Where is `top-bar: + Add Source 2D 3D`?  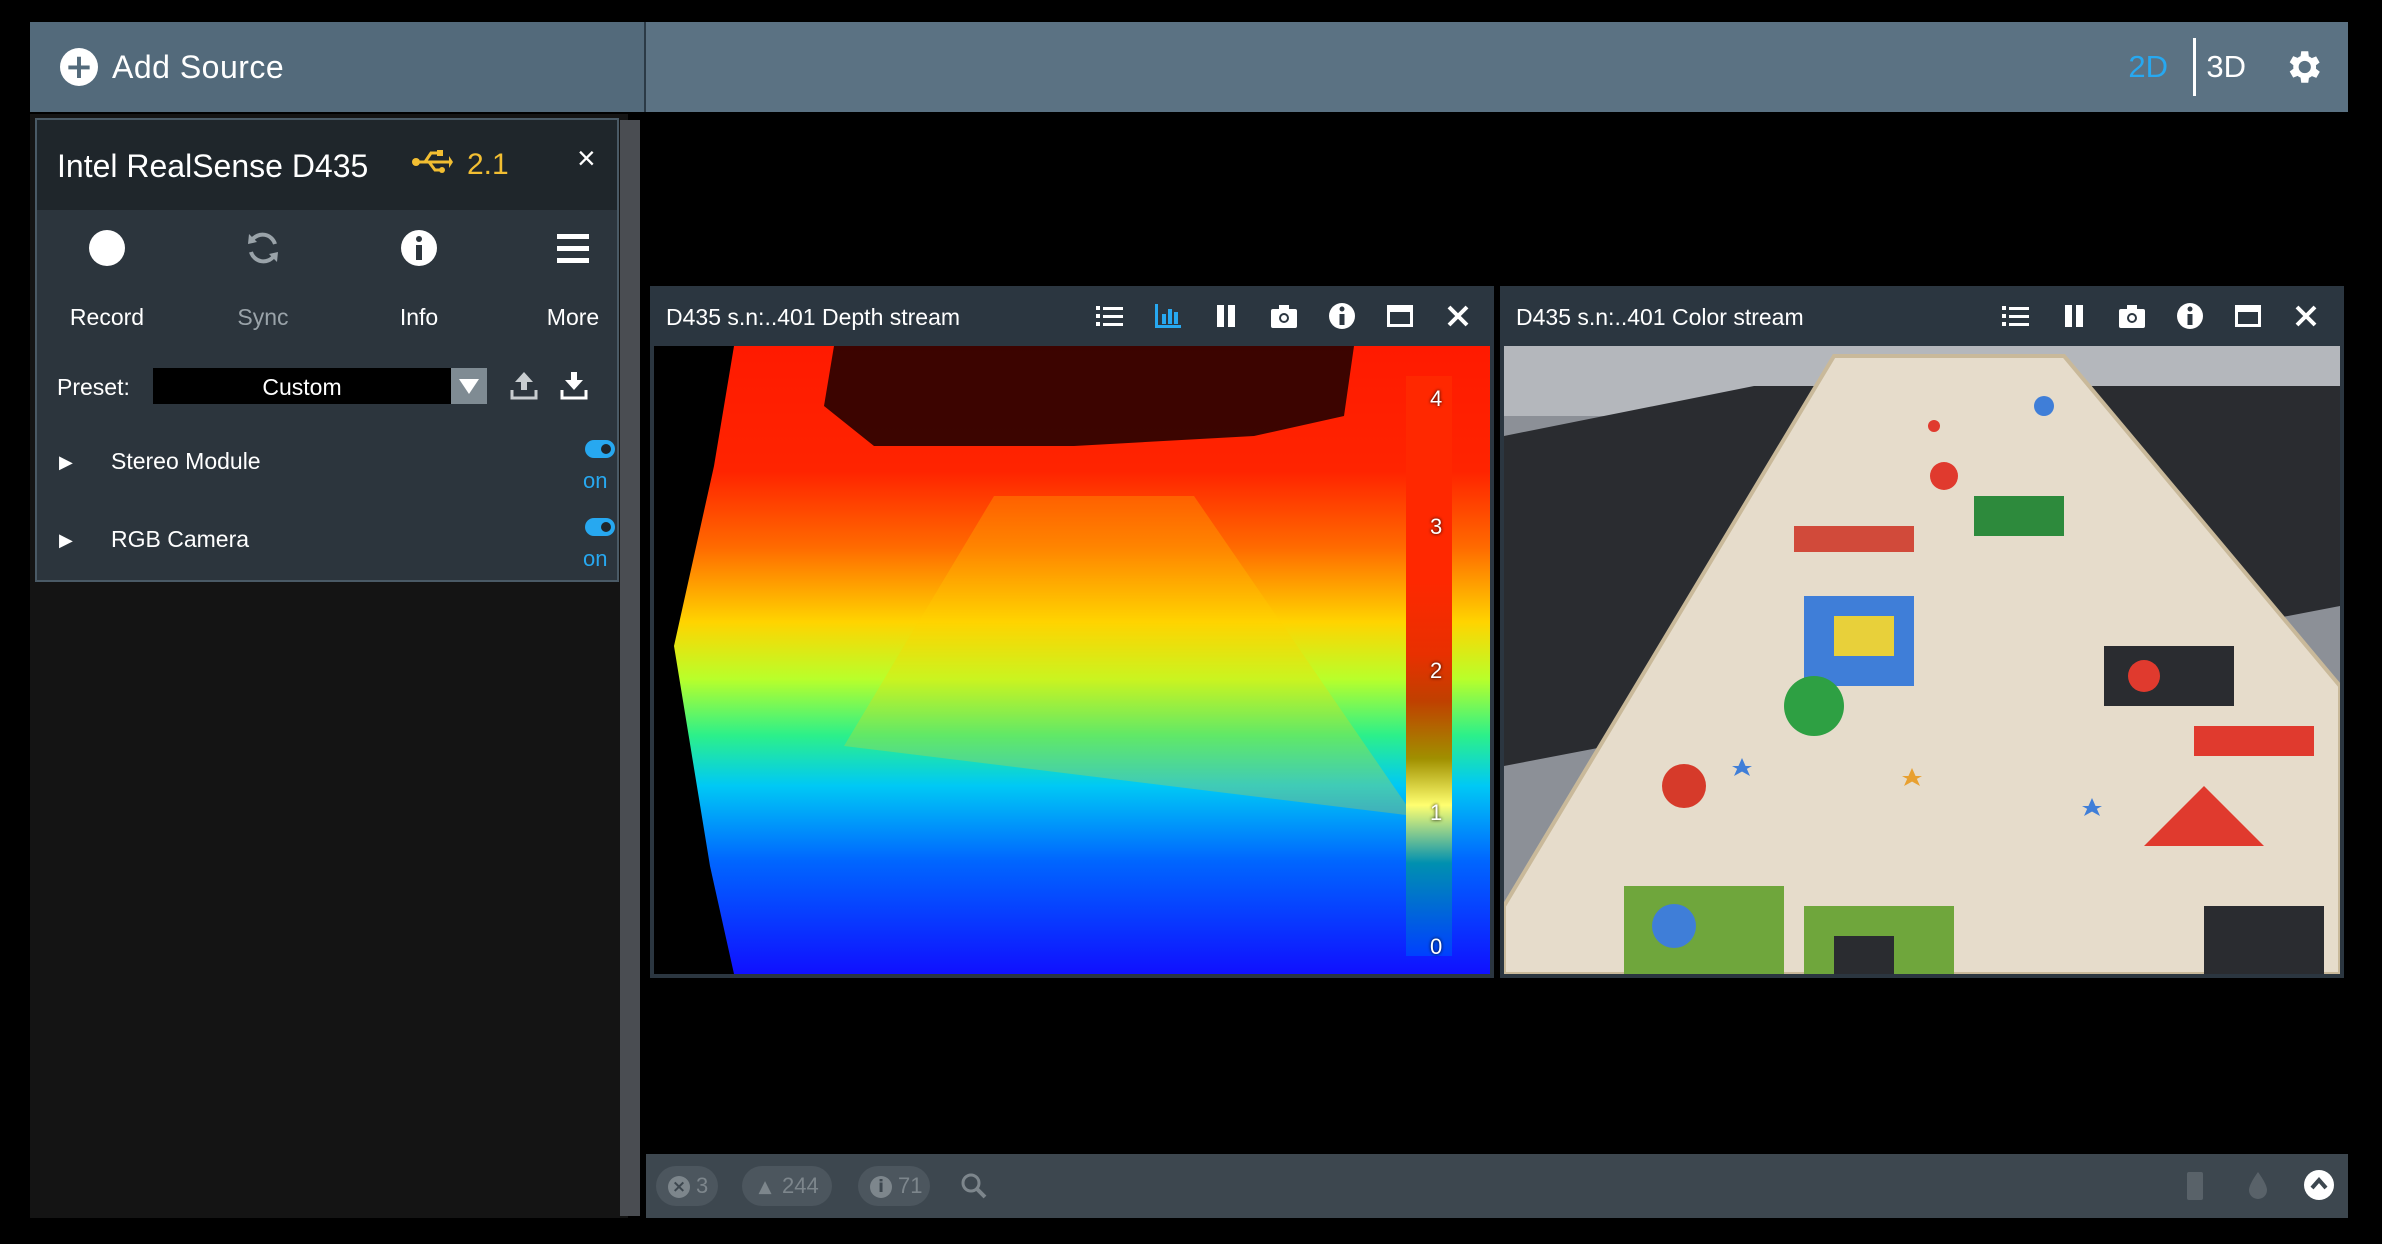 top-bar: + Add Source 2D 3D is located at coordinates (1189, 67).